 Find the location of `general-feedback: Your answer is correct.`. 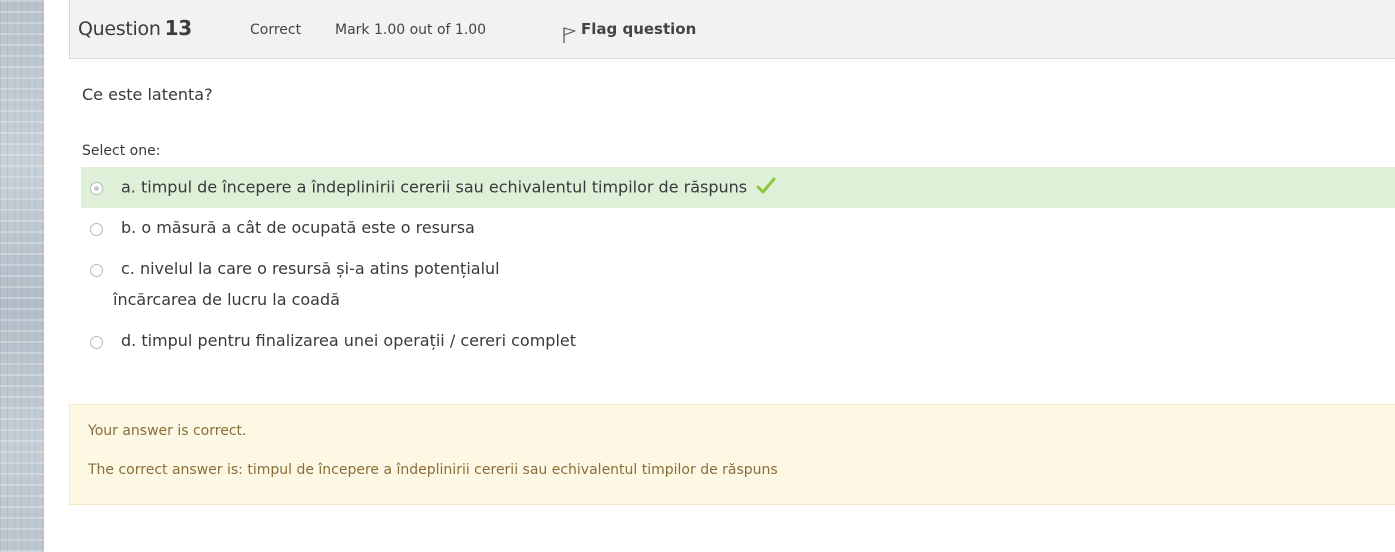

general-feedback: Your answer is correct. is located at coordinates (167, 431).